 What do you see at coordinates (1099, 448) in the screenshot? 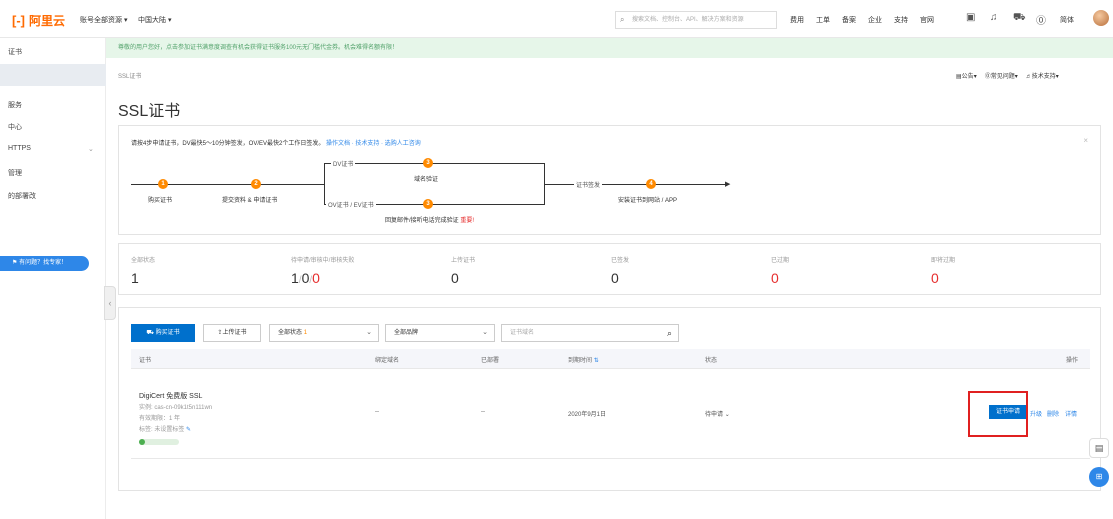
I see `chat-icon: ▤` at bounding box center [1099, 448].